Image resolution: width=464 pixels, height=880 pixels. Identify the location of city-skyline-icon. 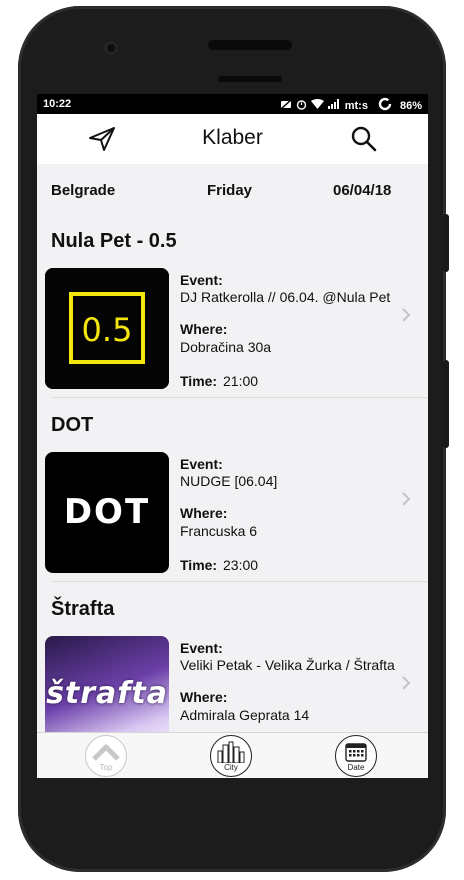
(231, 752).